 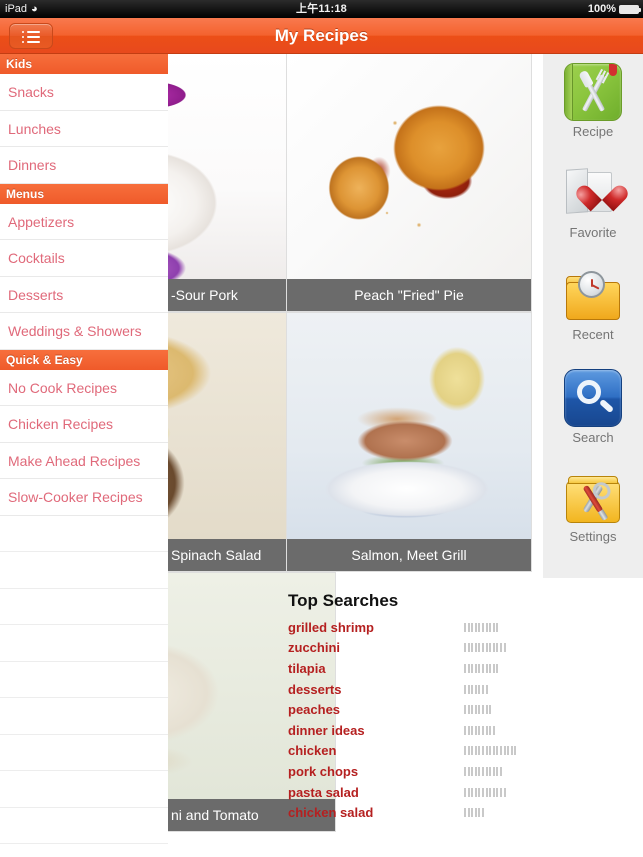 I want to click on status-bar: iPad ◕ 上午11:18 100%, so click(x=321, y=9).